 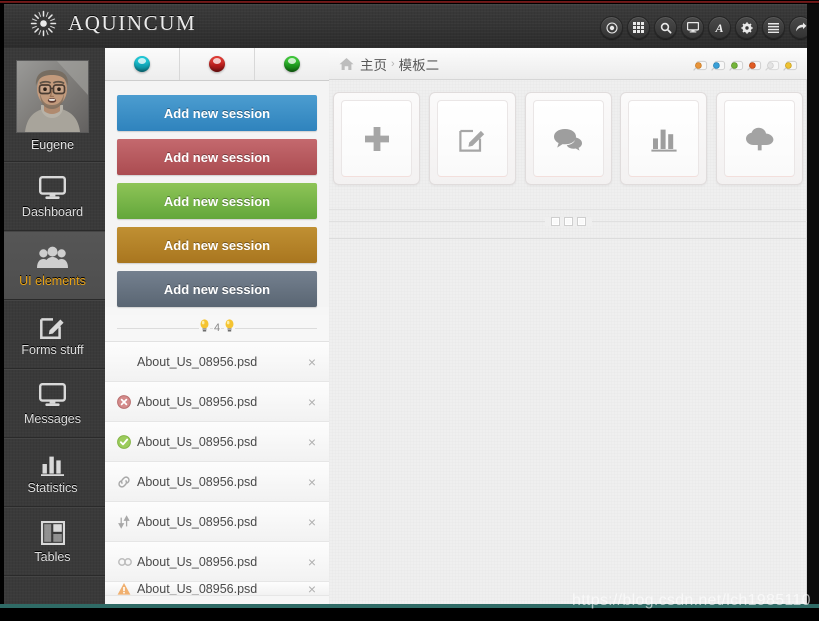 What do you see at coordinates (813, 306) in the screenshot?
I see `window-right-border` at bounding box center [813, 306].